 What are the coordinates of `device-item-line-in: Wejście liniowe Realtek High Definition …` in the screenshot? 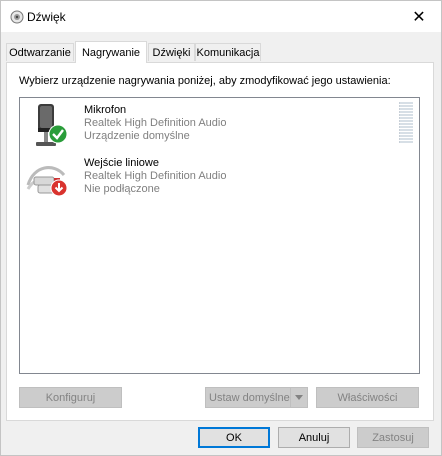 It's located at (219, 179).